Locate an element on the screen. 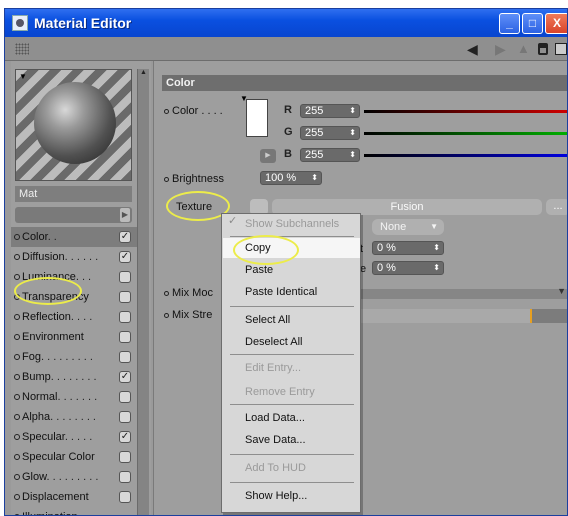  forward-arrow-icon: ▶ is located at coordinates (500, 49).